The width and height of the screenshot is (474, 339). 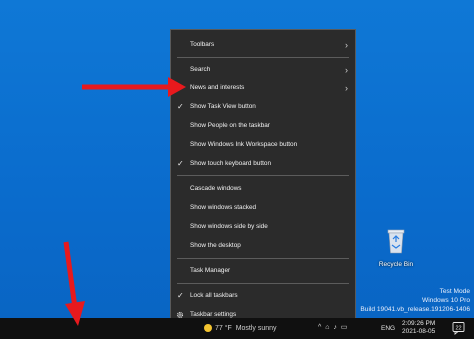 What do you see at coordinates (230, 125) in the screenshot?
I see `menu-item-label: Show People on the taskbar` at bounding box center [230, 125].